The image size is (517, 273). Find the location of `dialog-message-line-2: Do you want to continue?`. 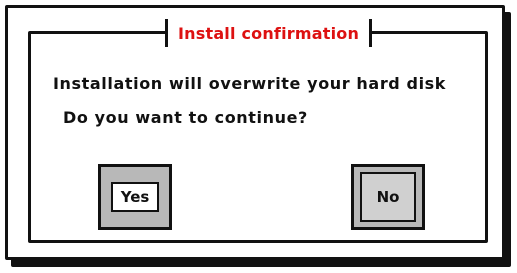

dialog-message-line-2: Do you want to continue? is located at coordinates (185, 117).